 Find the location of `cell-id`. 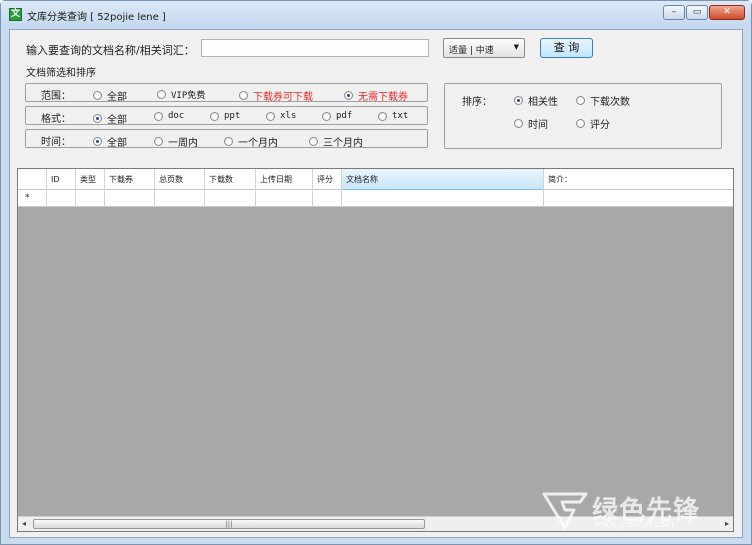

cell-id is located at coordinates (61, 198).